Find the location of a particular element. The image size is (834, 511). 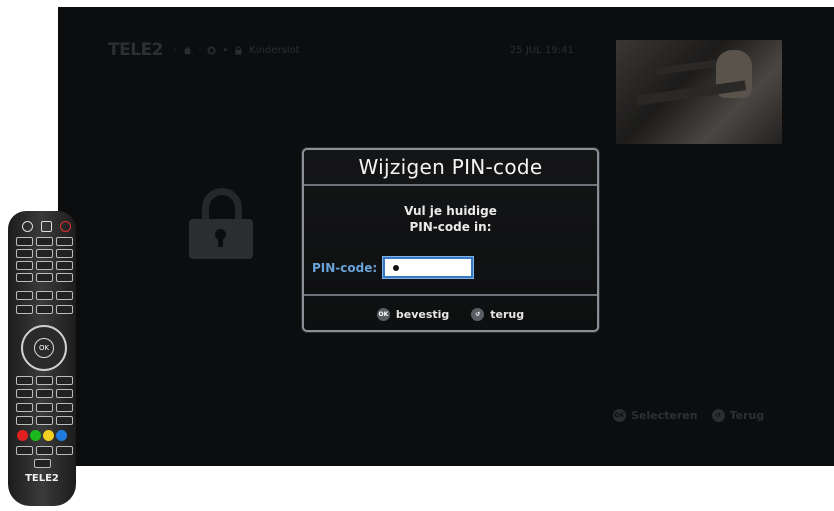

remote-help-button is located at coordinates (27, 226).